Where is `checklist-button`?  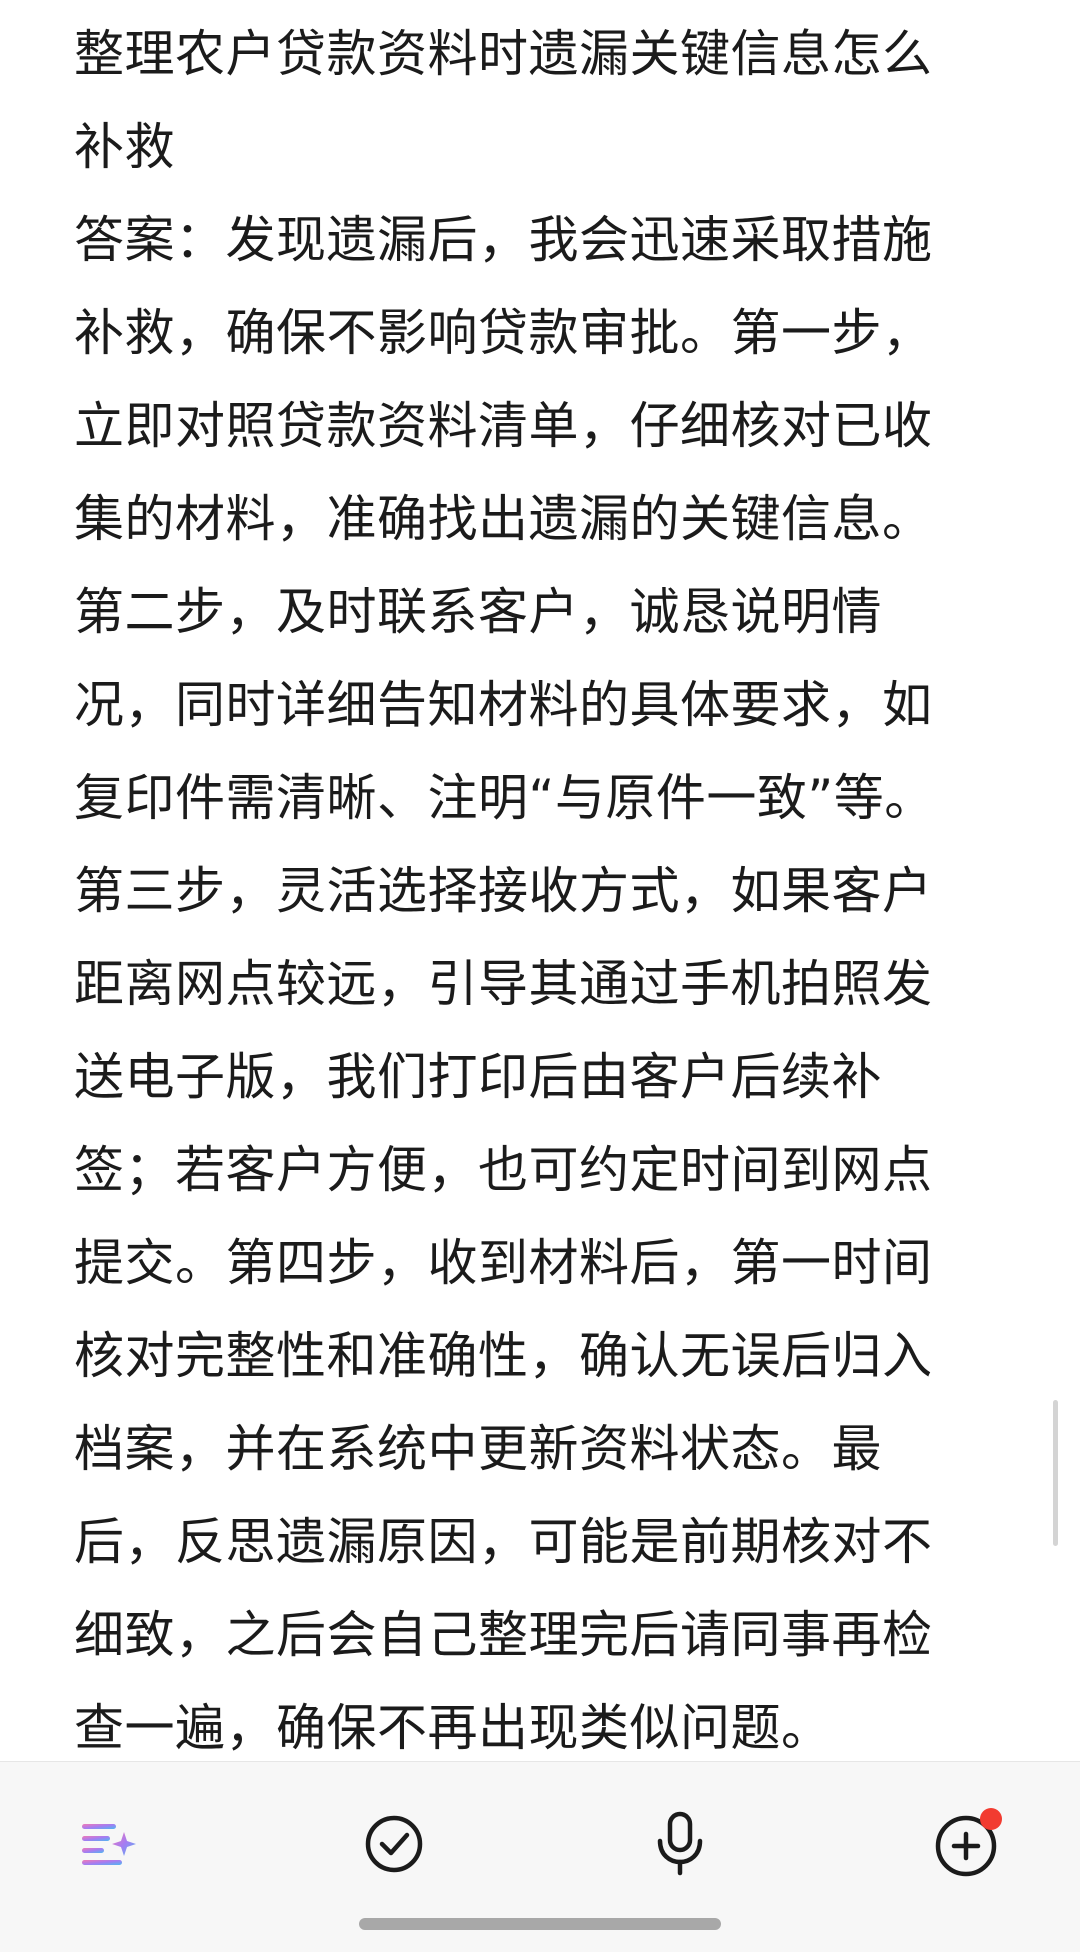 checklist-button is located at coordinates (394, 1844).